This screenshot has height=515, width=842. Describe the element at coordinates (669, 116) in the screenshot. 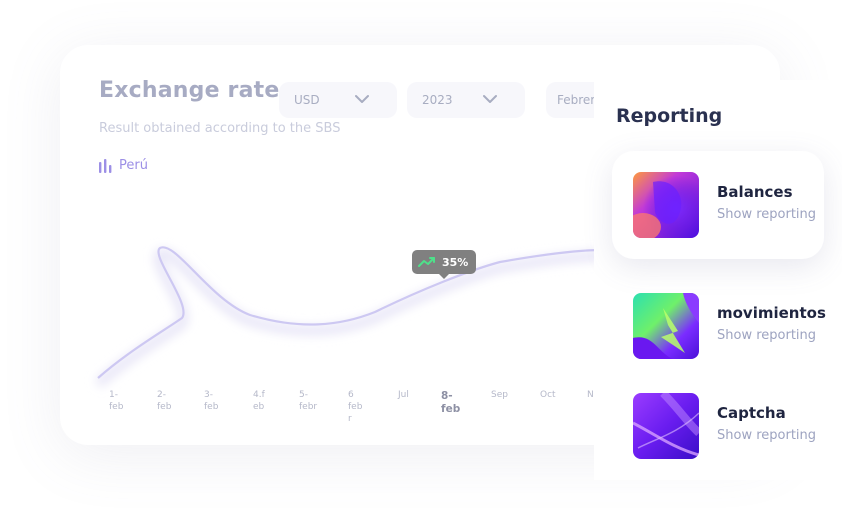

I see `reporting-title: Reporting` at that location.